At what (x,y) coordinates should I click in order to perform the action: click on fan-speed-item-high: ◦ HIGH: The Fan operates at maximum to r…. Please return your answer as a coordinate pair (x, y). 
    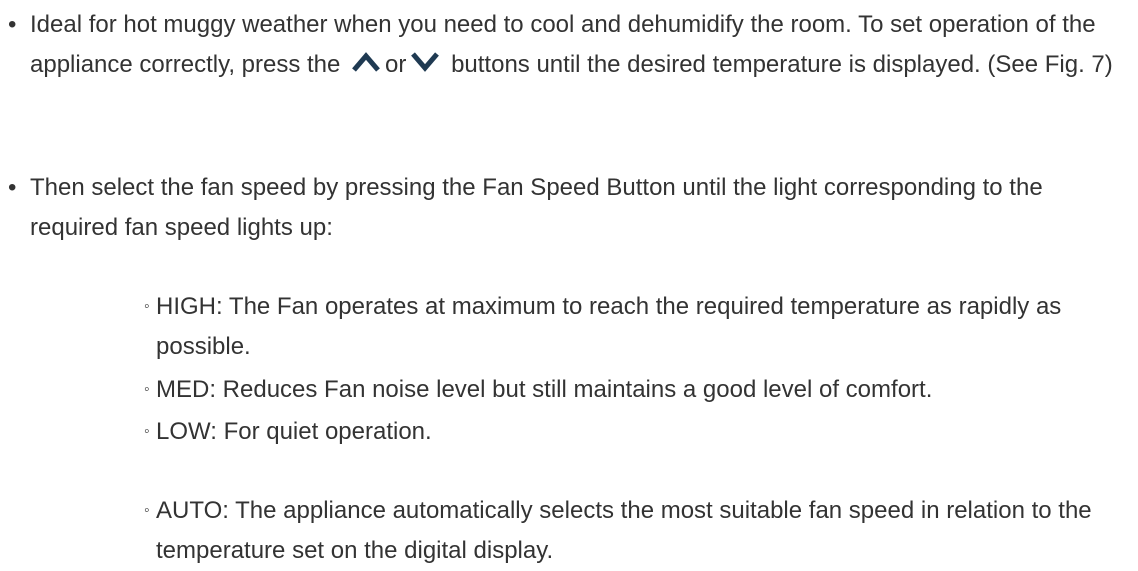
    Looking at the image, I should click on (634, 327).